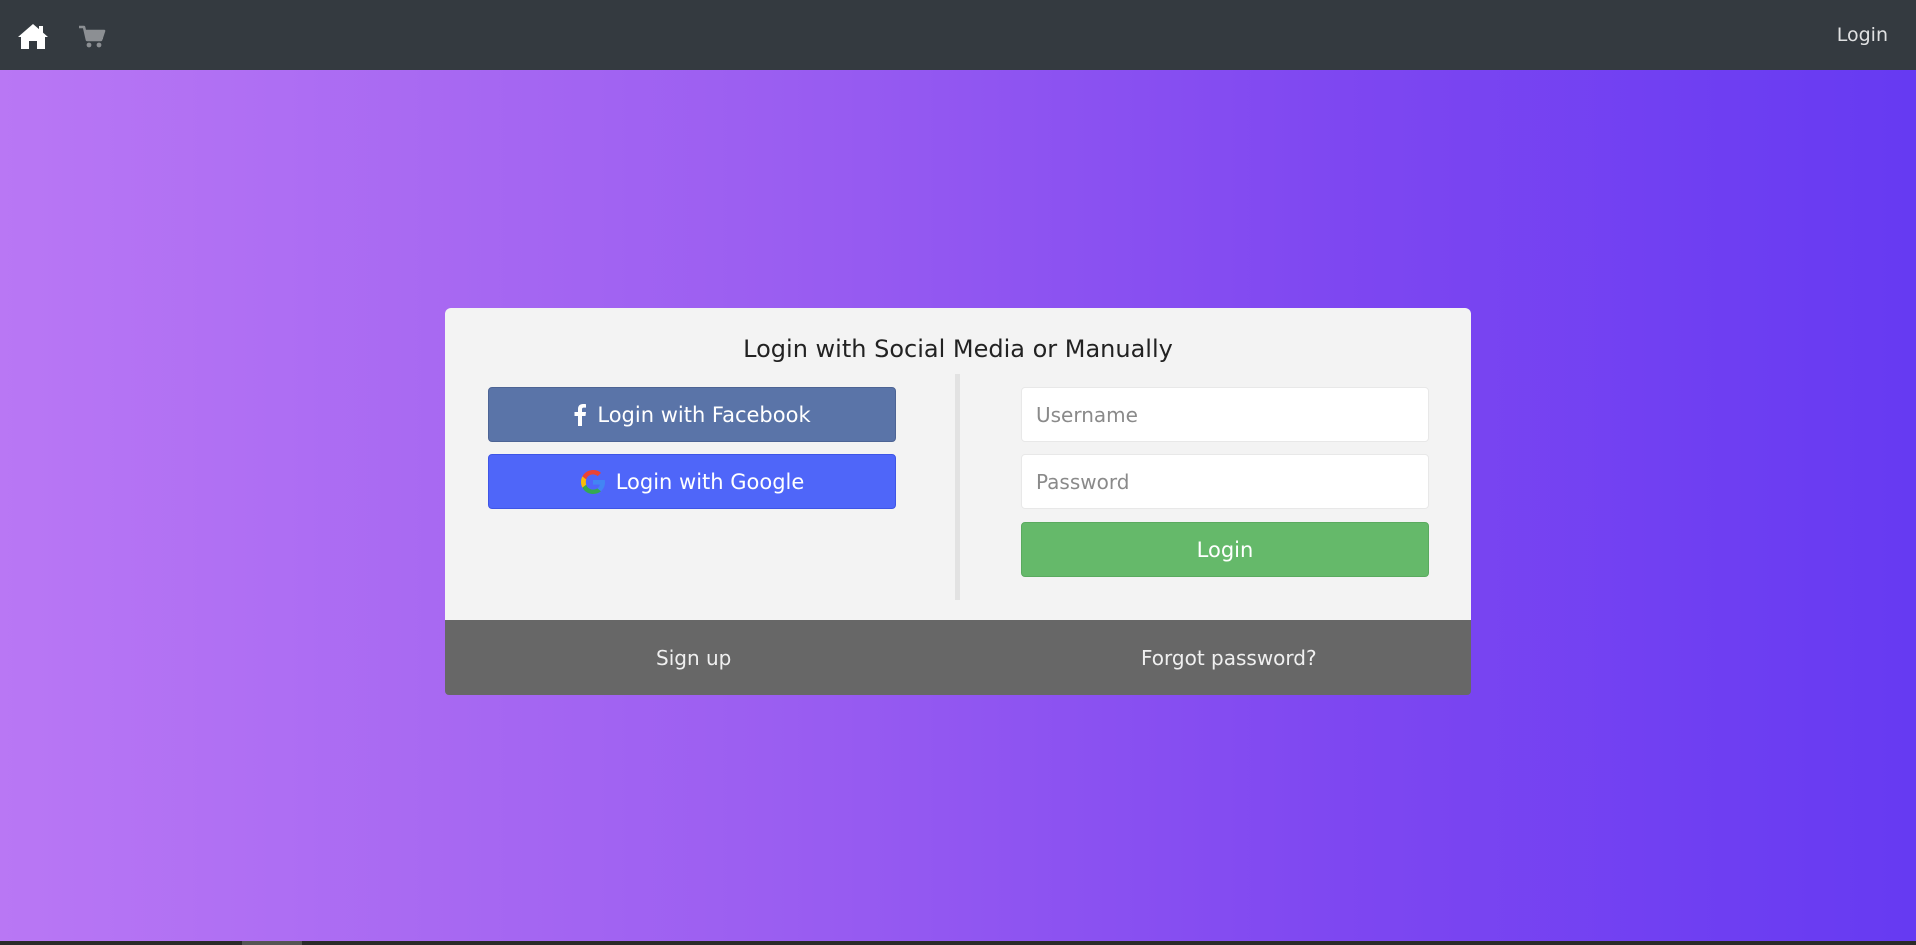 The width and height of the screenshot is (1916, 945). What do you see at coordinates (958, 35) in the screenshot?
I see `top-navbar: Login` at bounding box center [958, 35].